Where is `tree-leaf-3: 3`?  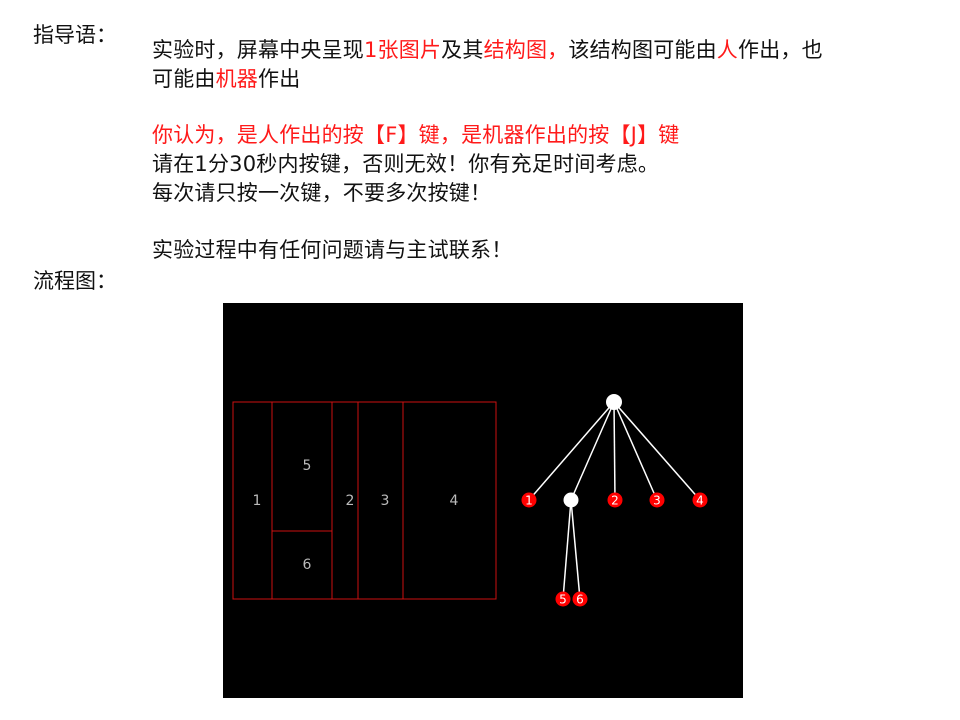
tree-leaf-3: 3 is located at coordinates (657, 500).